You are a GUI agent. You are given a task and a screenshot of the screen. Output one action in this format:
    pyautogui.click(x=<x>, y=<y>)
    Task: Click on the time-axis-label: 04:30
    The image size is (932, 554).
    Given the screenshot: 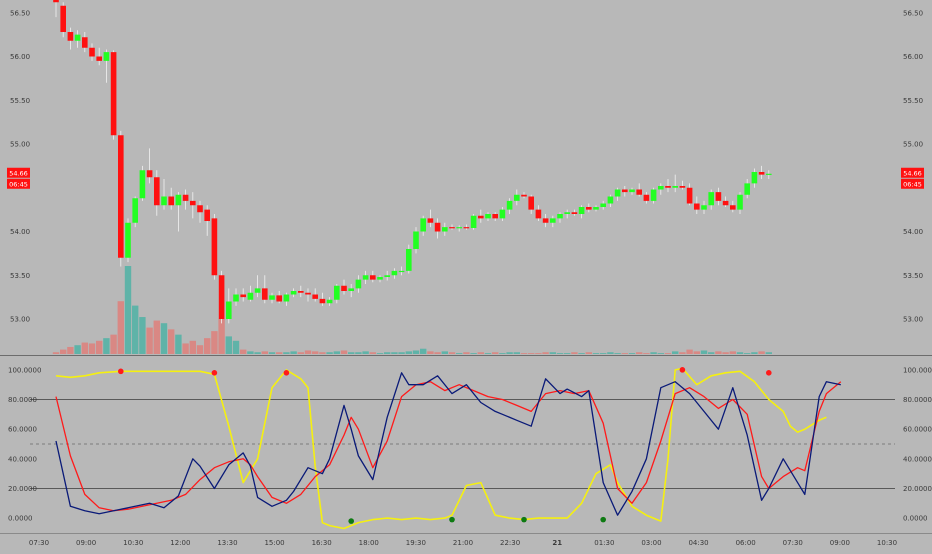 What is the action you would take?
    pyautogui.click(x=698, y=543)
    